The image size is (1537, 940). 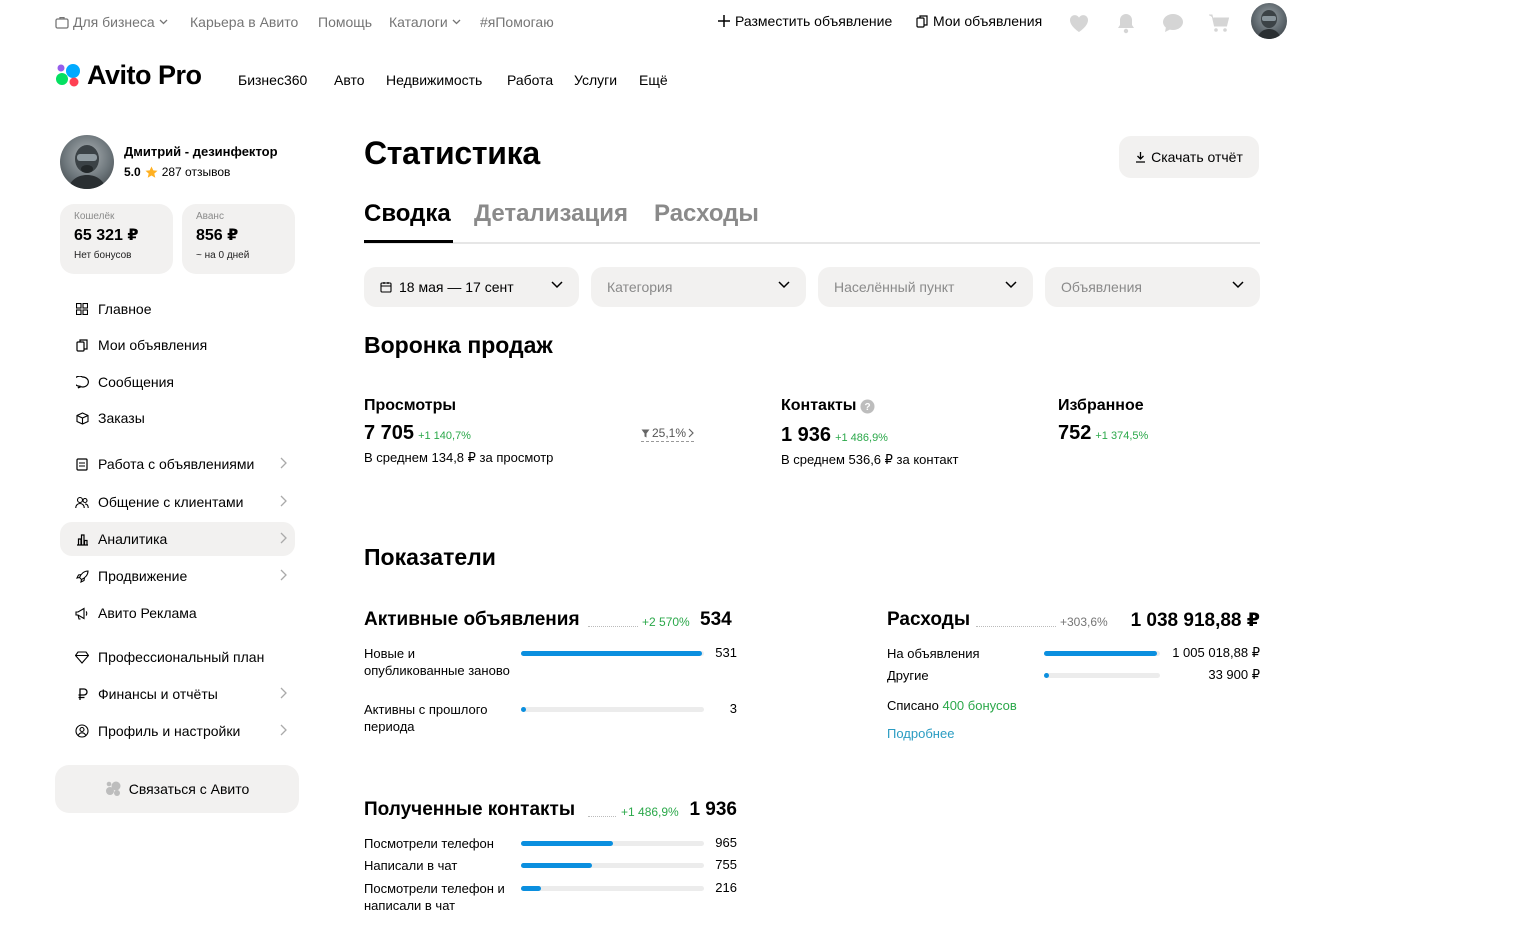 I want to click on business-menu: Для бизнеса, so click(x=111, y=22).